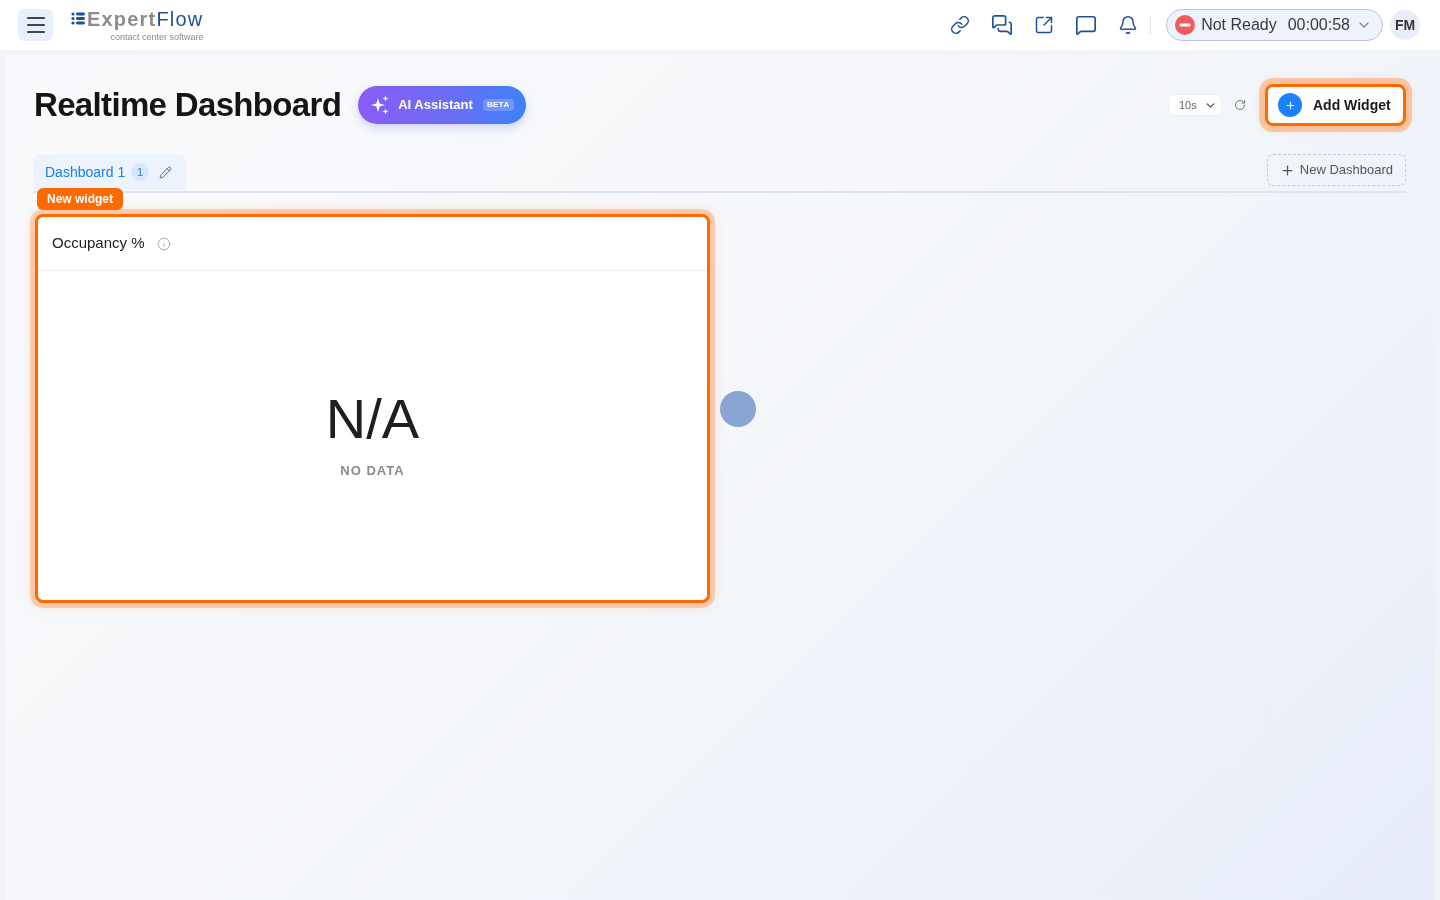  I want to click on new-widget-tag: New widget, so click(80, 199).